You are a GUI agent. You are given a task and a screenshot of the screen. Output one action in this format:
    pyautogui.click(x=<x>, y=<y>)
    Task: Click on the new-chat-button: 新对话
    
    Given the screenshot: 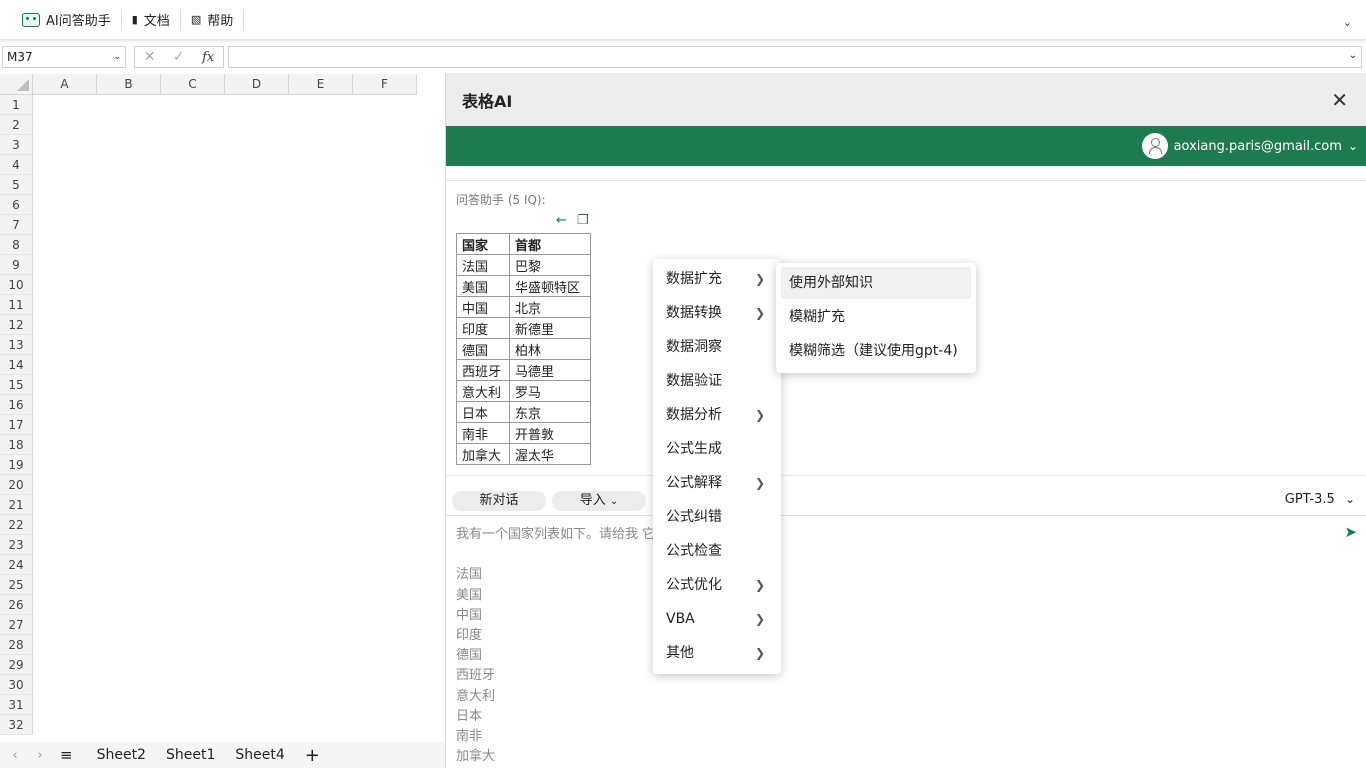 What is the action you would take?
    pyautogui.click(x=499, y=501)
    